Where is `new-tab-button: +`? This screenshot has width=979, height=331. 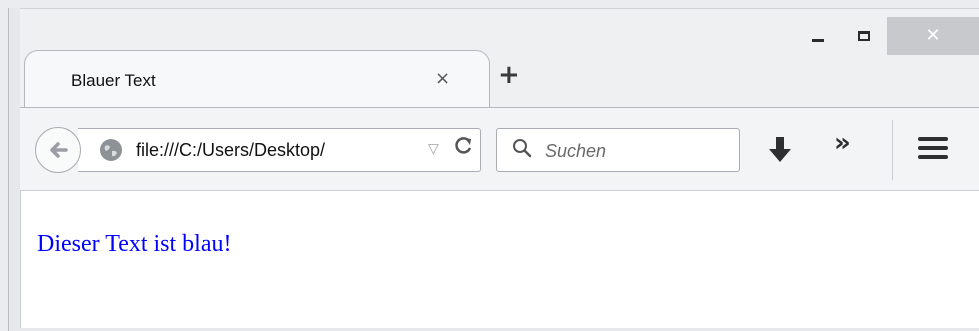 new-tab-button: + is located at coordinates (509, 75).